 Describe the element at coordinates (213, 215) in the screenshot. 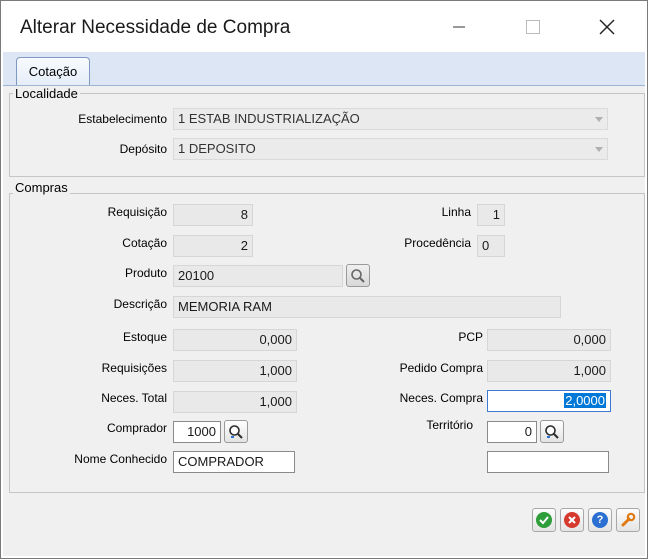

I see `requisicao-field: 8` at that location.